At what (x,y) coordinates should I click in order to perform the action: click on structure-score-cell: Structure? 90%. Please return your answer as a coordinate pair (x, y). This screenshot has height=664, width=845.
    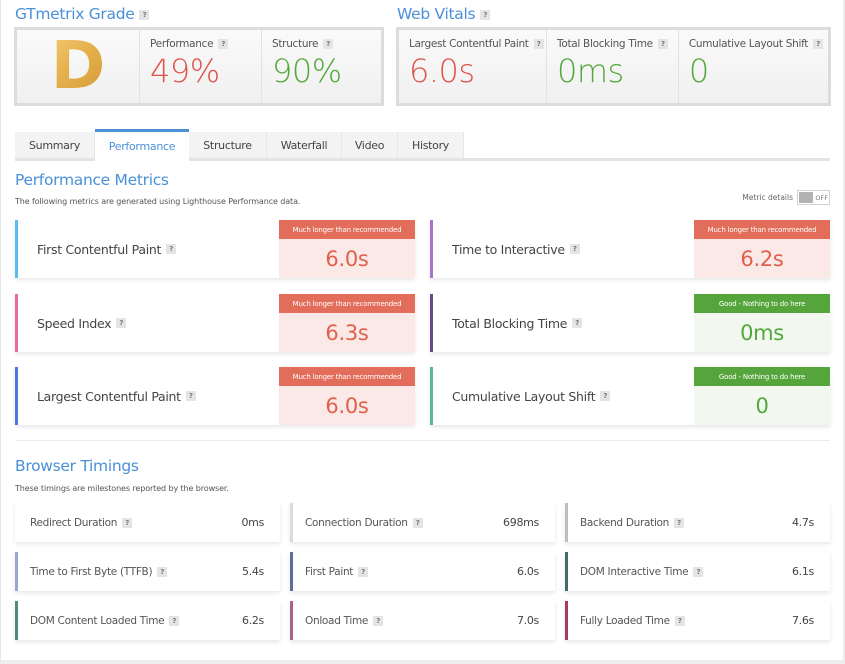
    Looking at the image, I should click on (321, 66).